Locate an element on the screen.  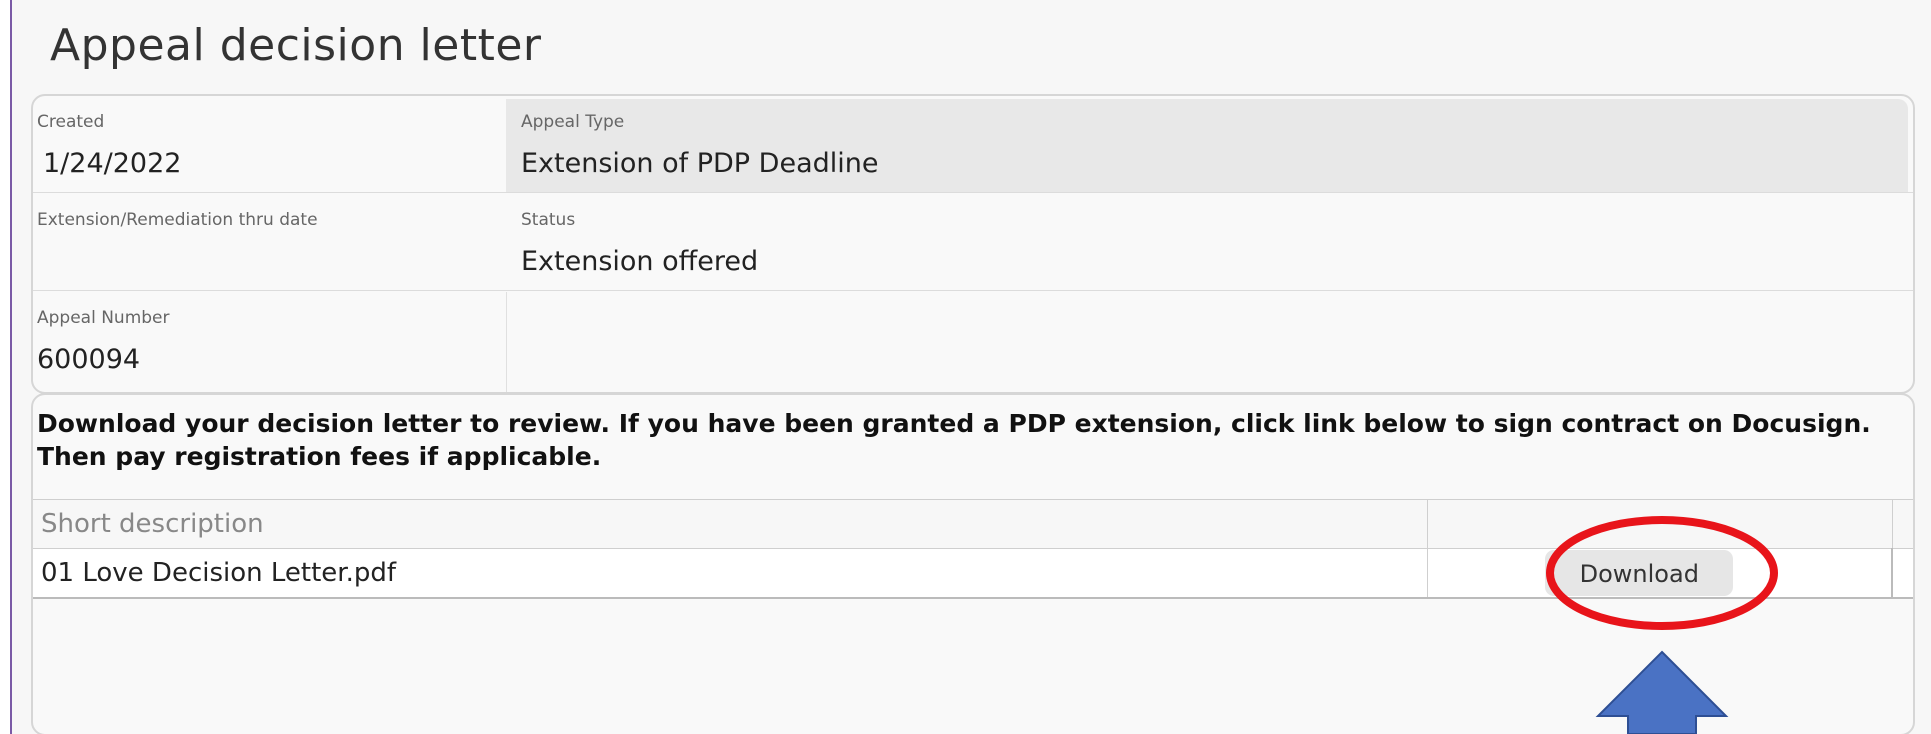
column-header-edge is located at coordinates (1902, 524).